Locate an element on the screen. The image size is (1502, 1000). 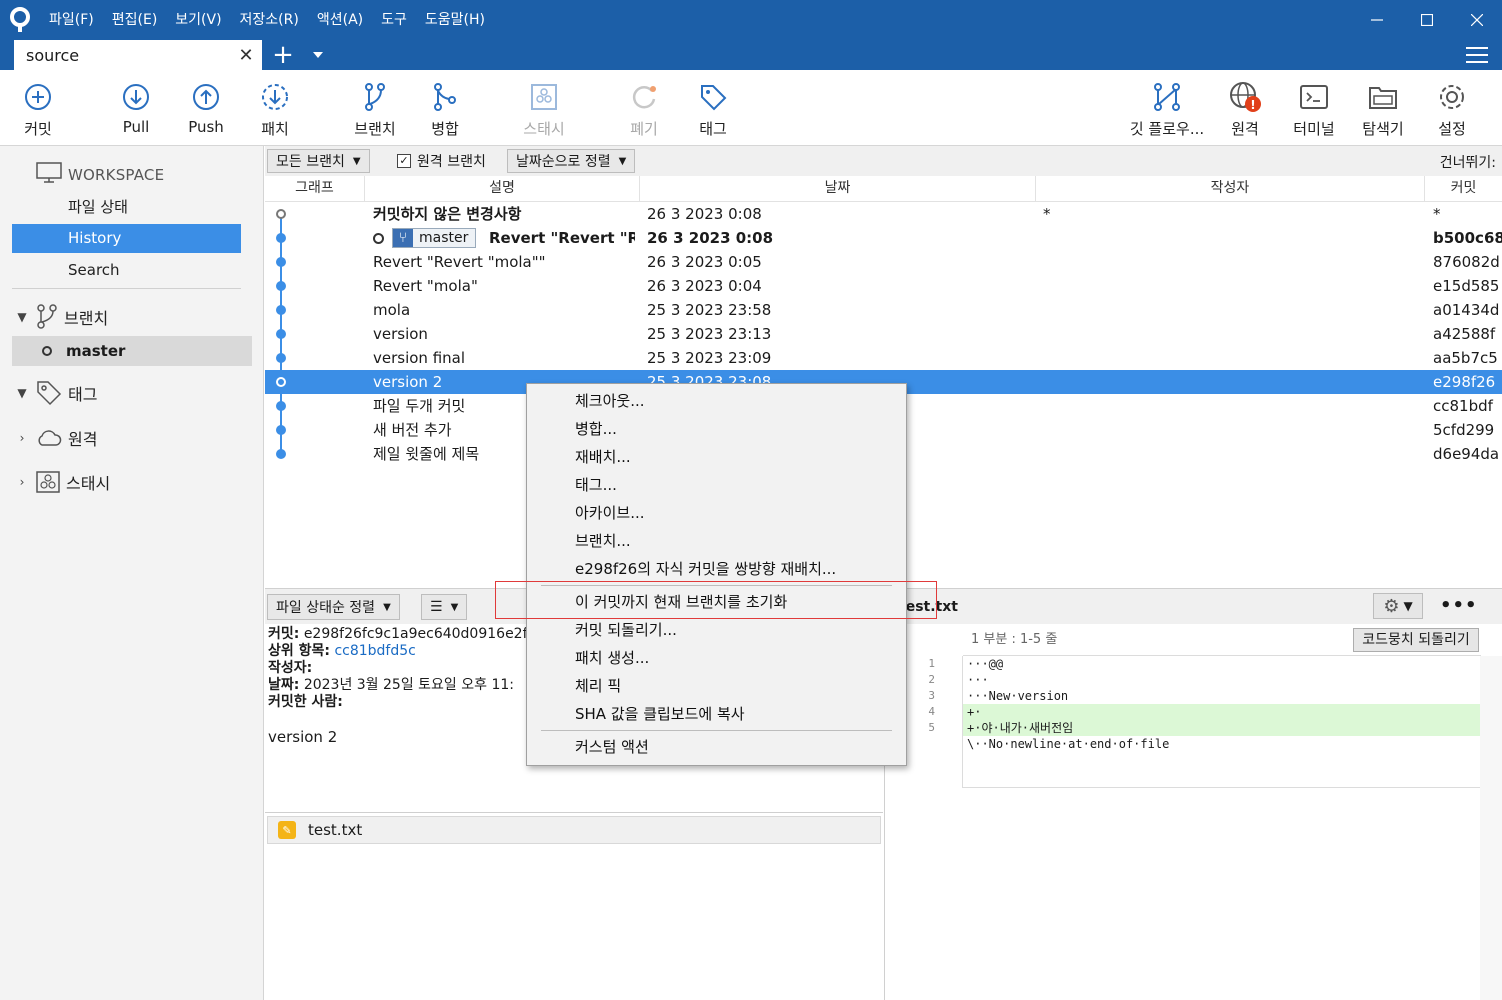
commit-row: mola 25 3 2023 23:58 a01434d is located at coordinates (883, 310).